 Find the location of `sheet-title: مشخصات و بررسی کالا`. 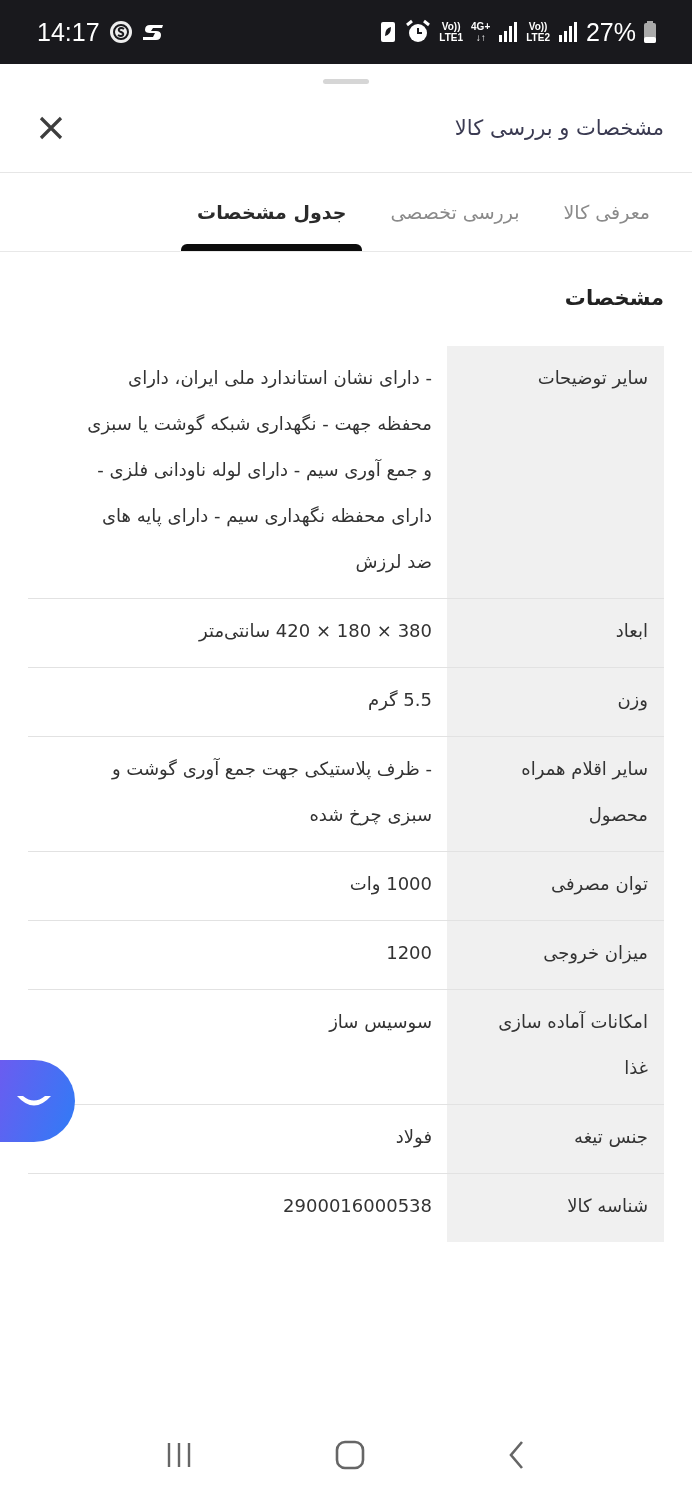

sheet-title: مشخصات و بررسی کالا is located at coordinates (559, 128).